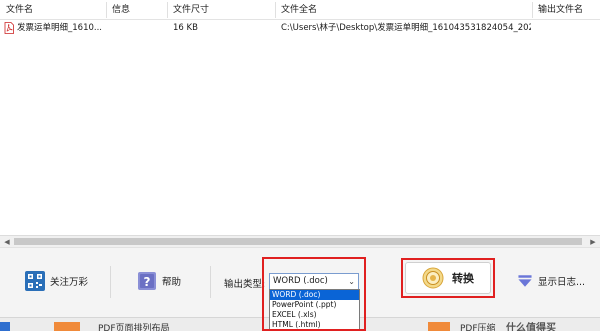 The height and width of the screenshot is (331, 600). Describe the element at coordinates (314, 305) in the screenshot. I see `dropdown-option: PowerPoint (.ppt)` at that location.